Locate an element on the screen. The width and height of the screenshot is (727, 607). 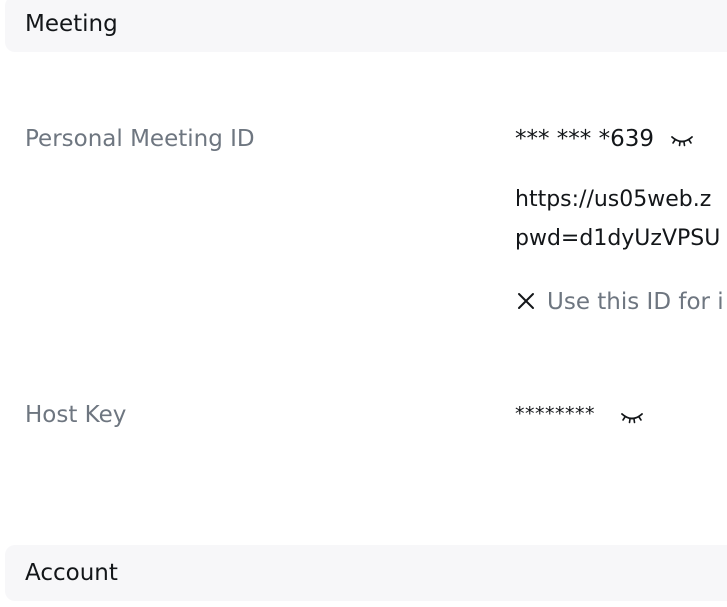
account-section-header: Account is located at coordinates (366, 573).